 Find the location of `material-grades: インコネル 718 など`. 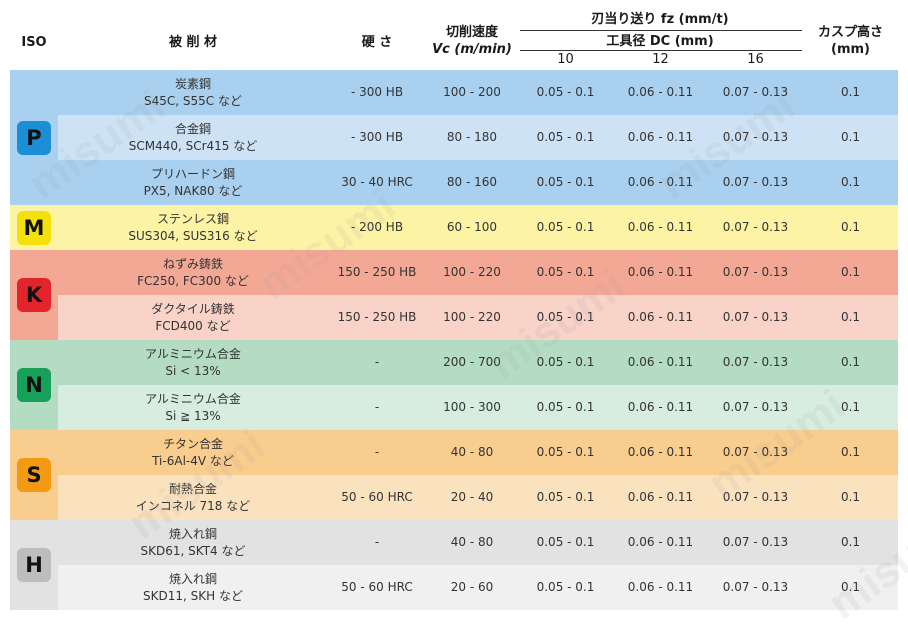

material-grades: インコネル 718 など is located at coordinates (193, 505).